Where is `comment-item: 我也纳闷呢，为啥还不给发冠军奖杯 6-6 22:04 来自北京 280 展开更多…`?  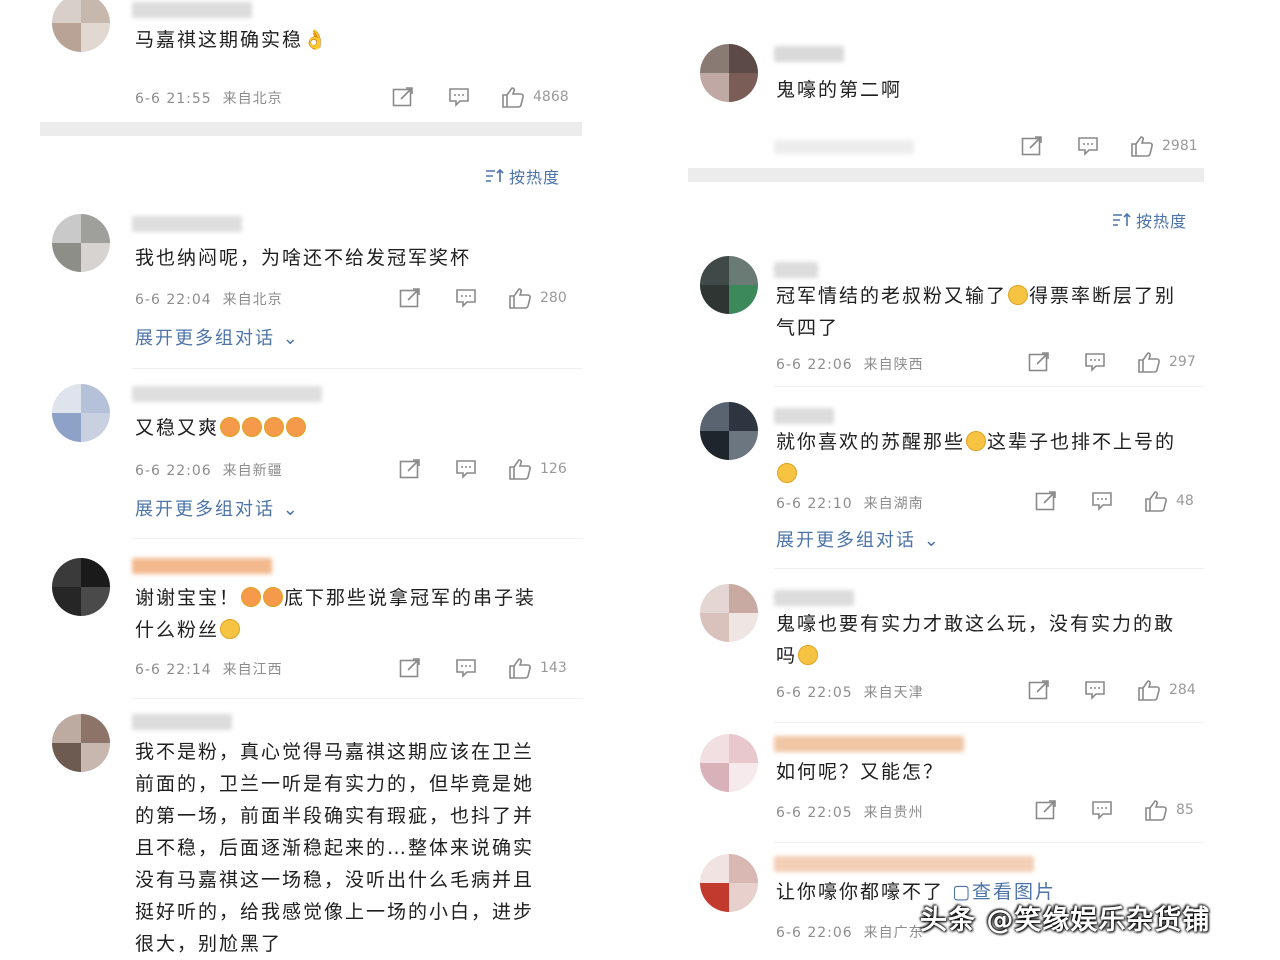 comment-item: 我也纳闷呢，为啥还不给发冠军奖杯 6-6 22:04 来自北京 280 展开更多… is located at coordinates (312, 285).